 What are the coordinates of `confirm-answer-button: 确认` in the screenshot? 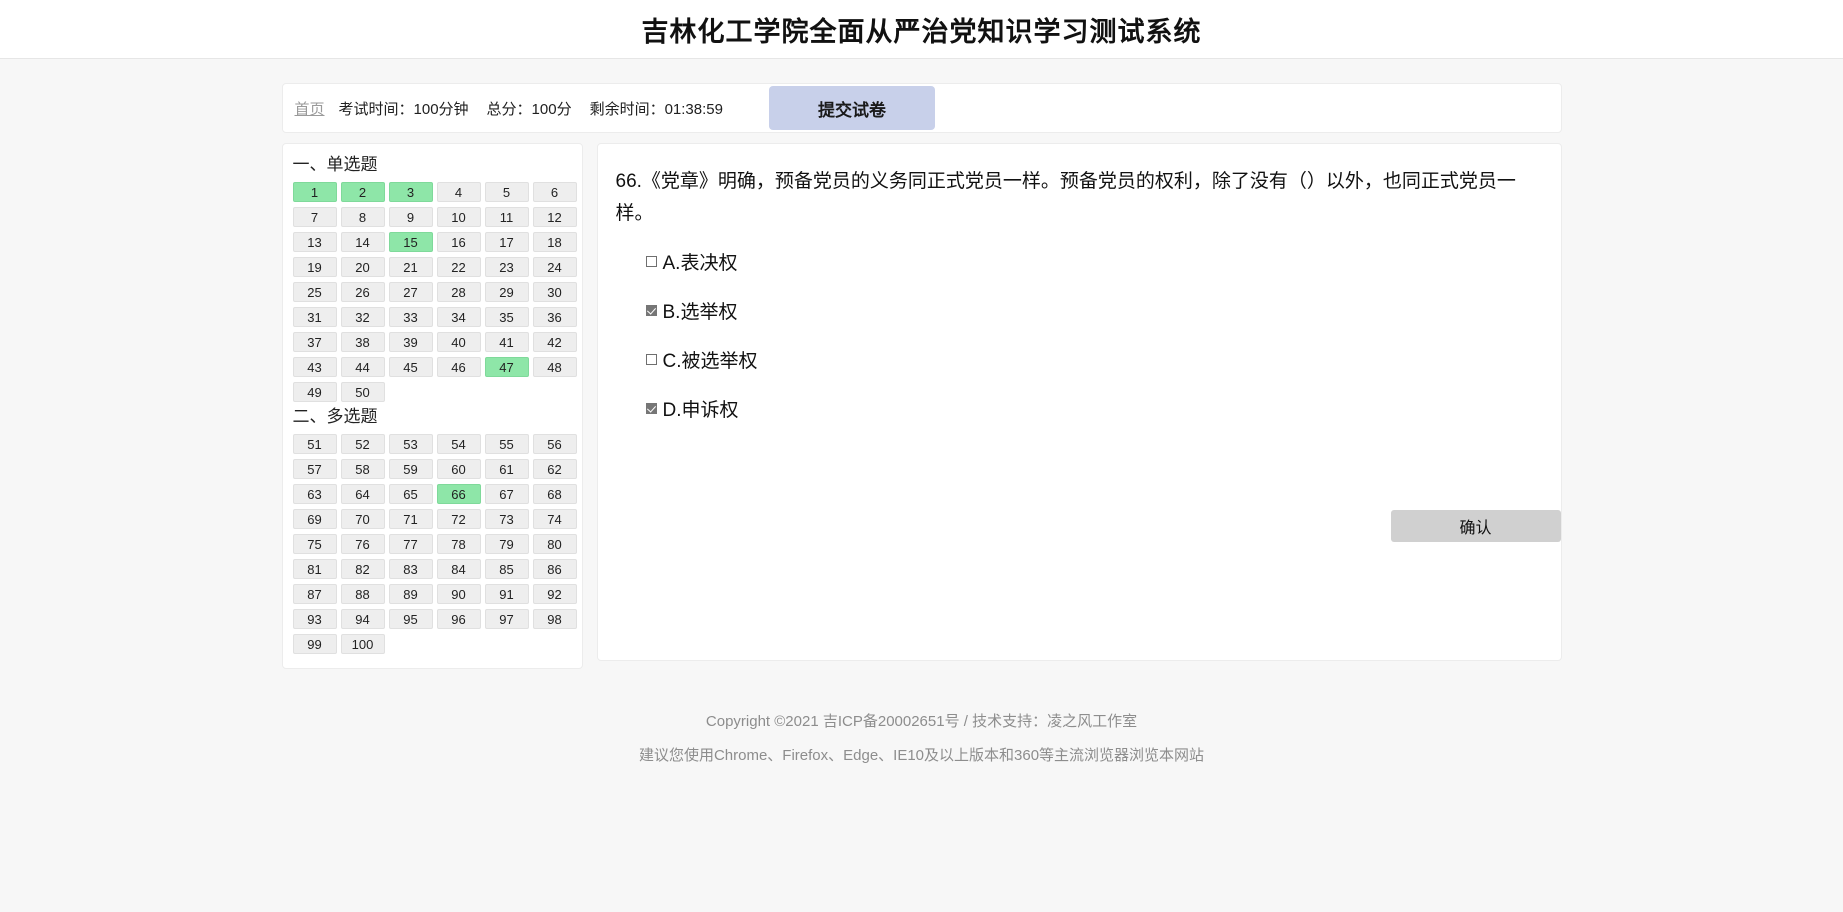 It's located at (1475, 526).